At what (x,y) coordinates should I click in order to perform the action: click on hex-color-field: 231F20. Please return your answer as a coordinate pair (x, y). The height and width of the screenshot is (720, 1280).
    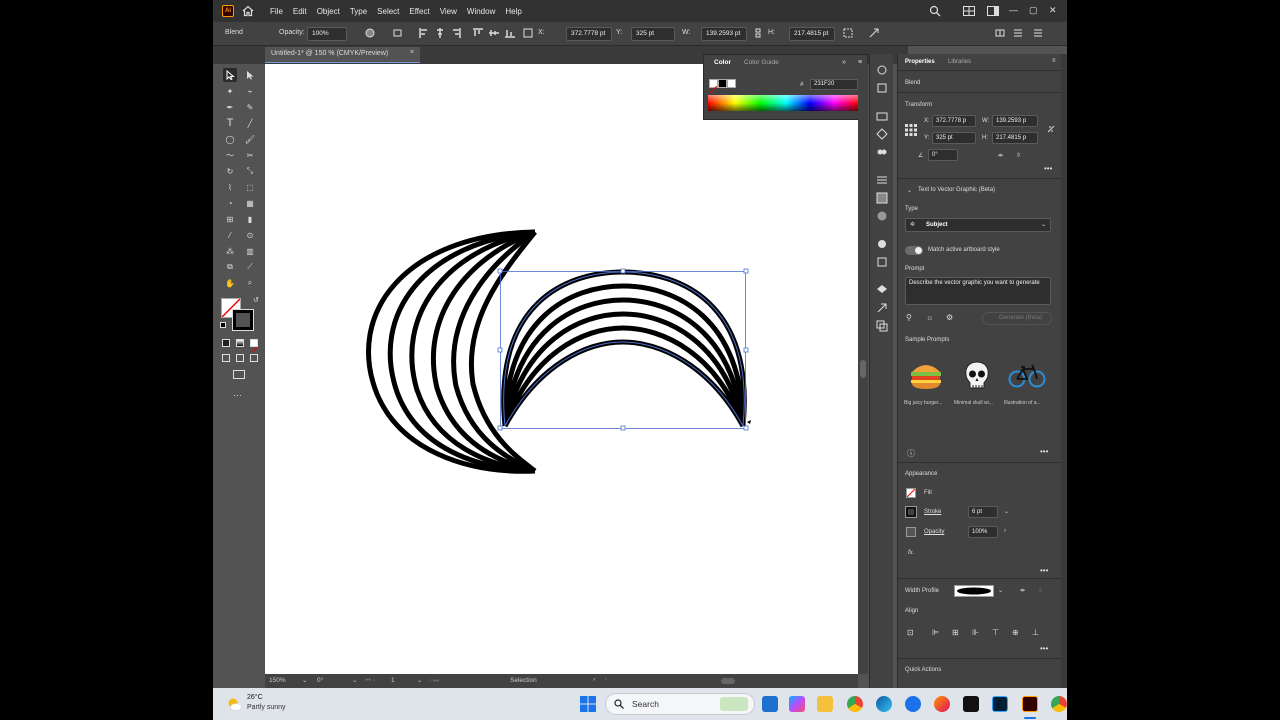
    Looking at the image, I should click on (834, 84).